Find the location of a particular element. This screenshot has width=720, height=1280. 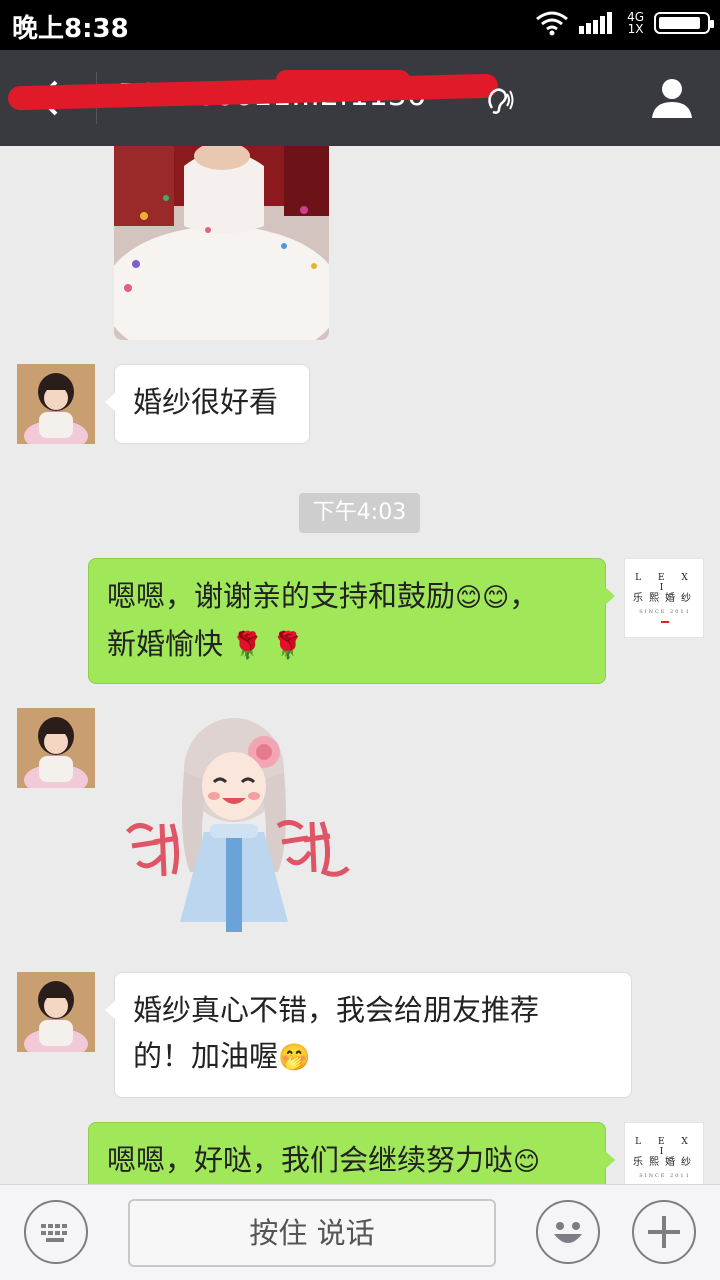

profile-icon is located at coordinates (672, 98).